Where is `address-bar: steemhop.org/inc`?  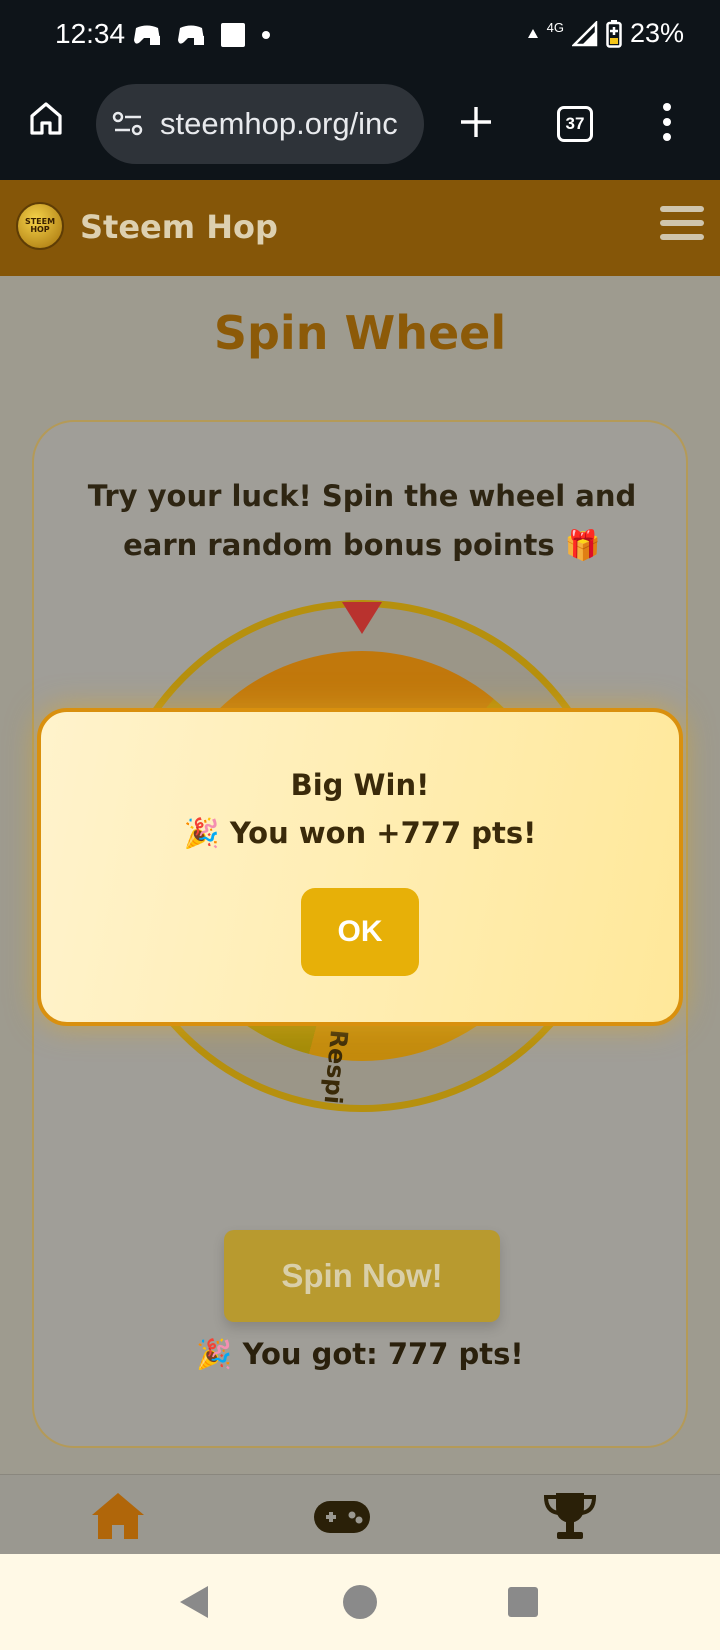
address-bar: steemhop.org/inc is located at coordinates (260, 124).